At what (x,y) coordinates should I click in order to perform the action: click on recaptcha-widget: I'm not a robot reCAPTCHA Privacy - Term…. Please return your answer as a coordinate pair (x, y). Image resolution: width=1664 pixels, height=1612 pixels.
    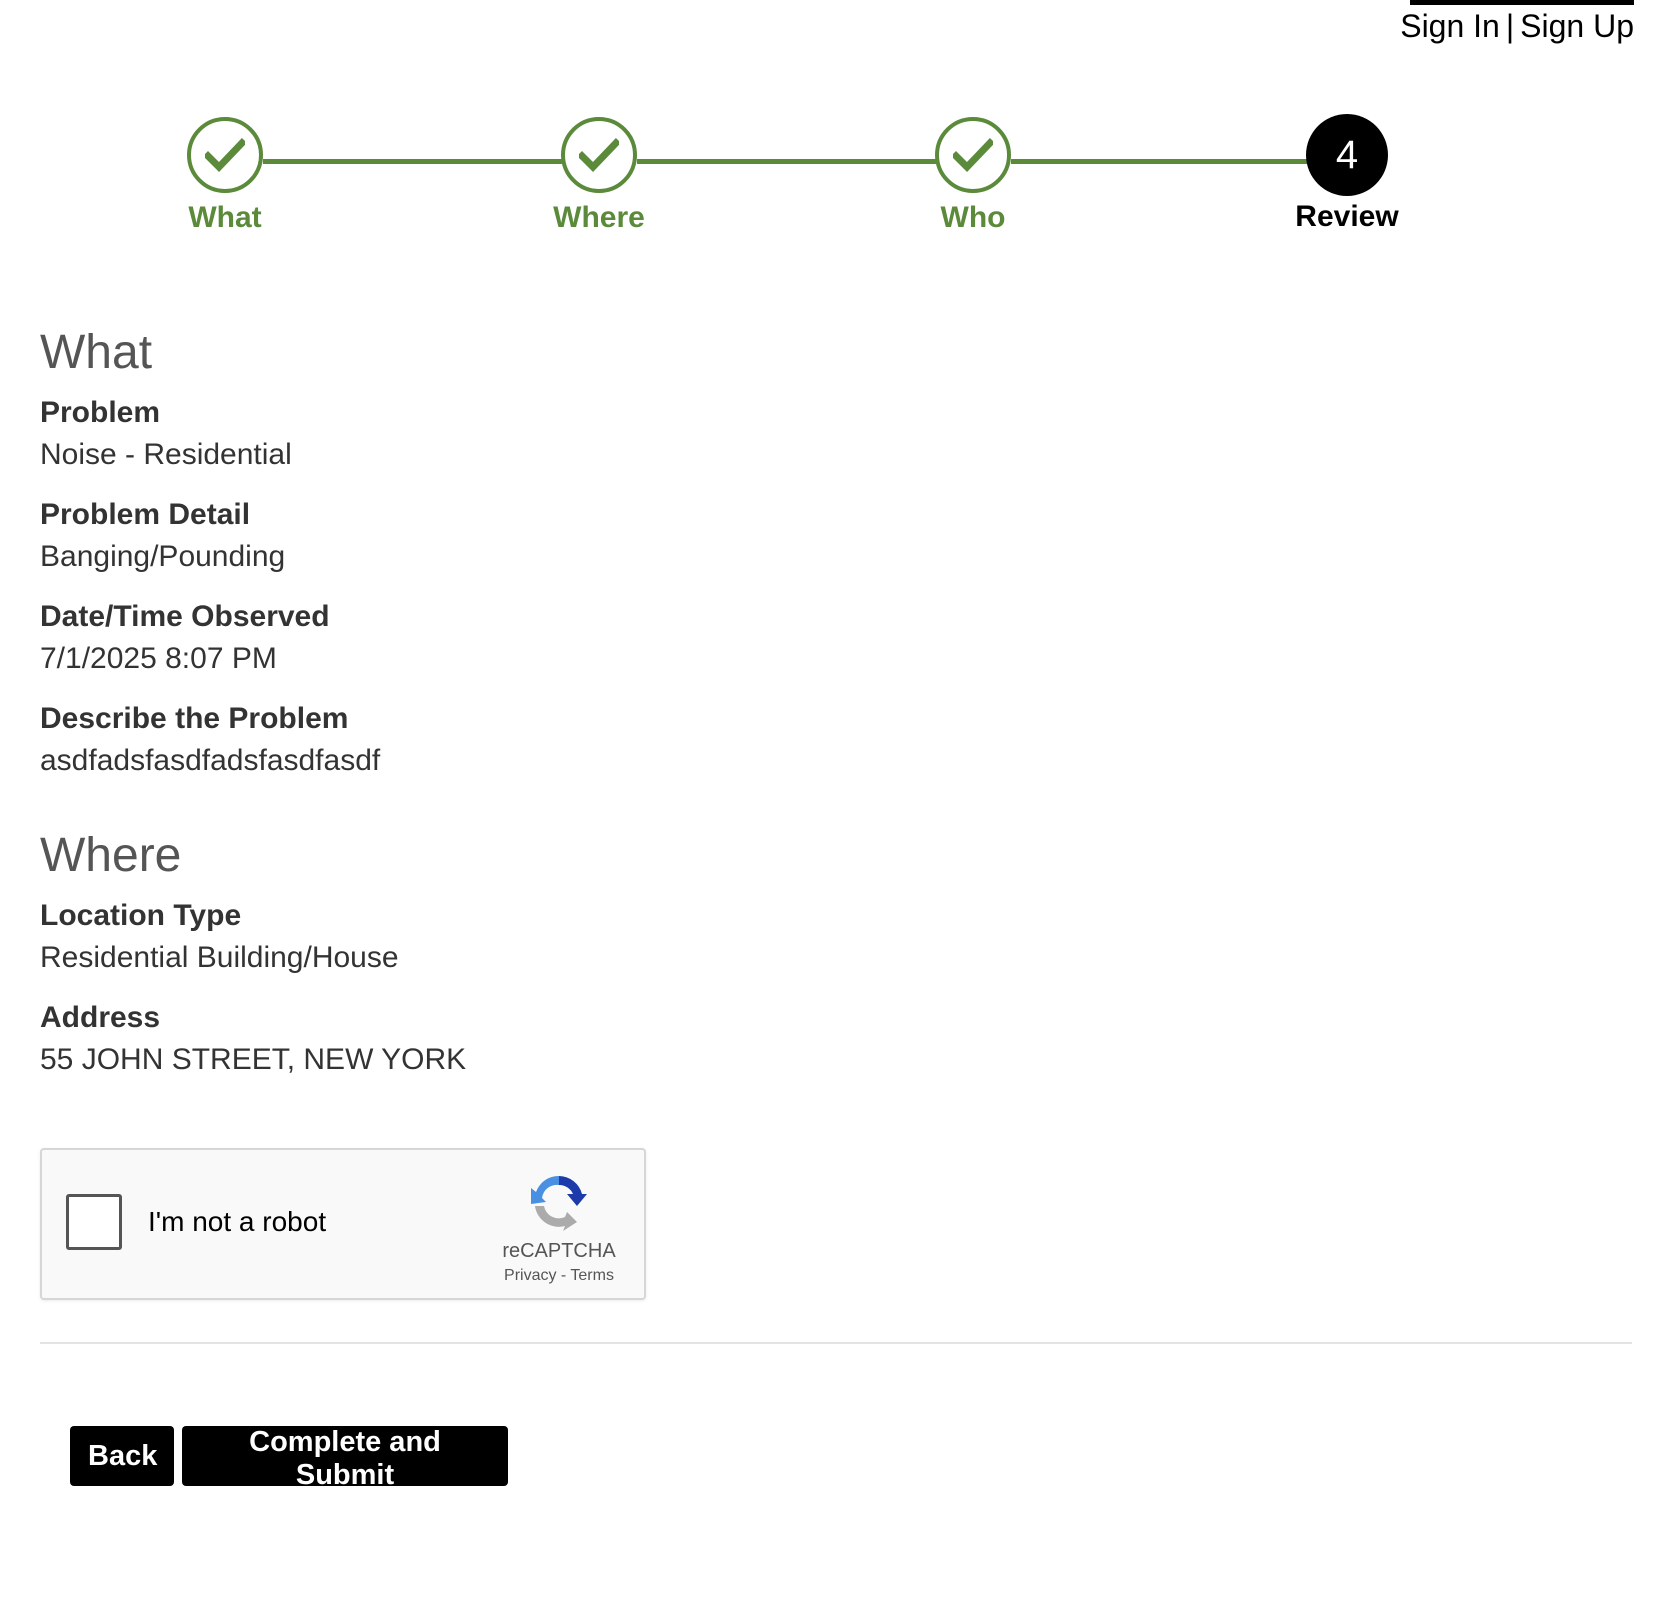
    Looking at the image, I should click on (343, 1224).